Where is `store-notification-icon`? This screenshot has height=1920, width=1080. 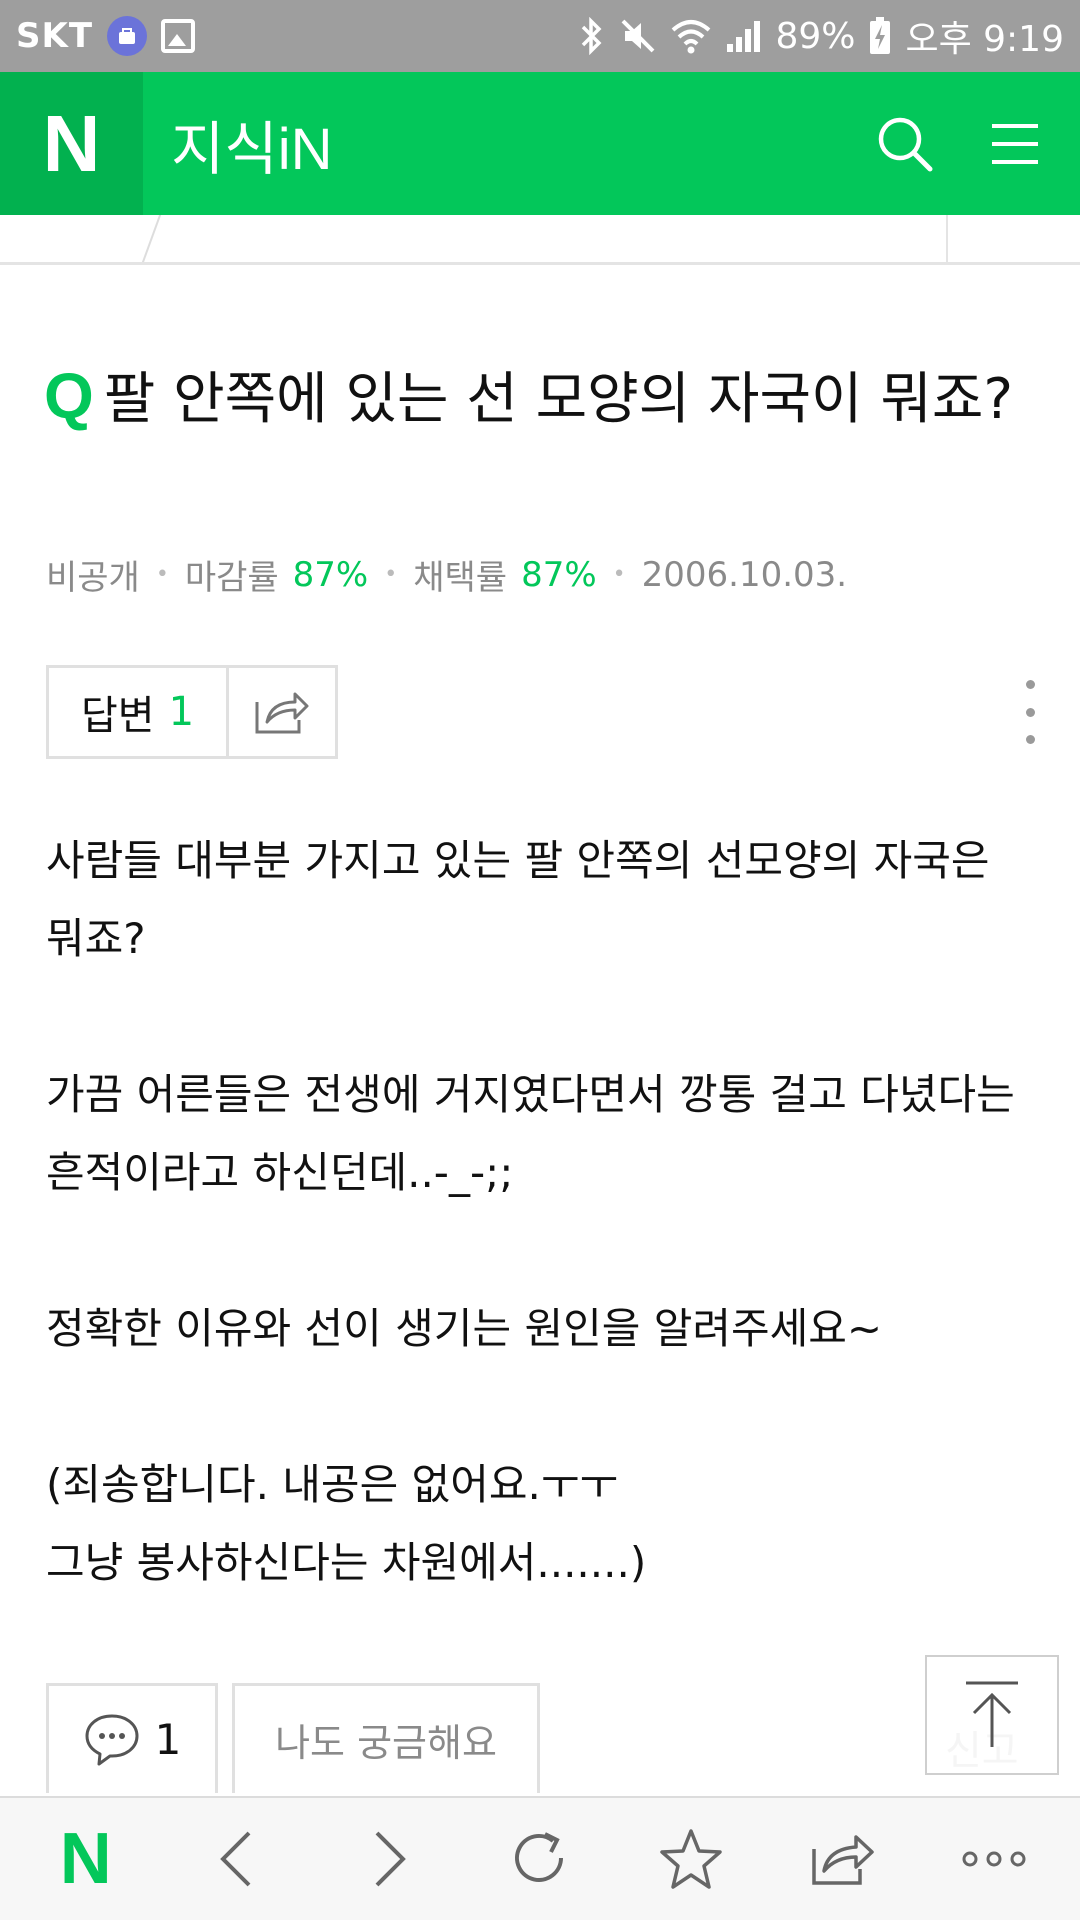 store-notification-icon is located at coordinates (127, 36).